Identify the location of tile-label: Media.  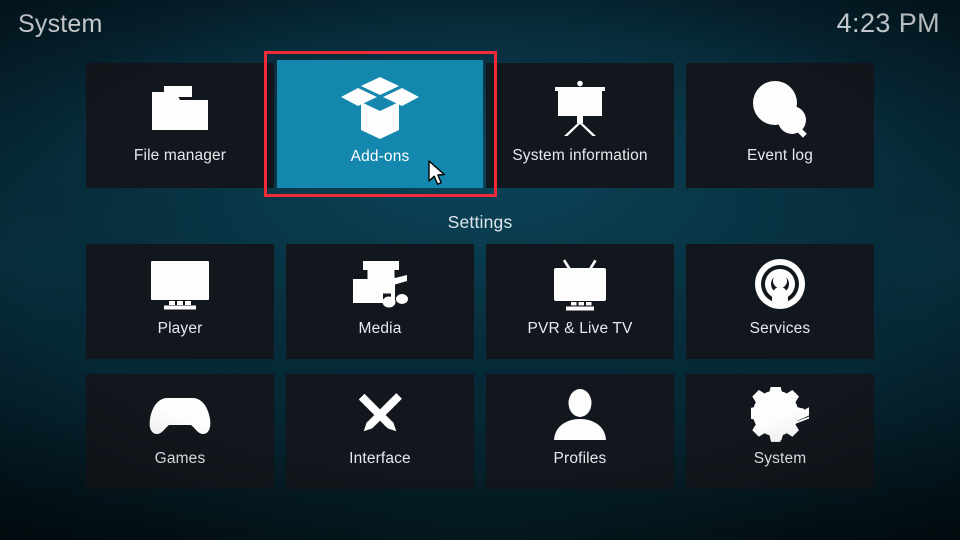
(380, 328).